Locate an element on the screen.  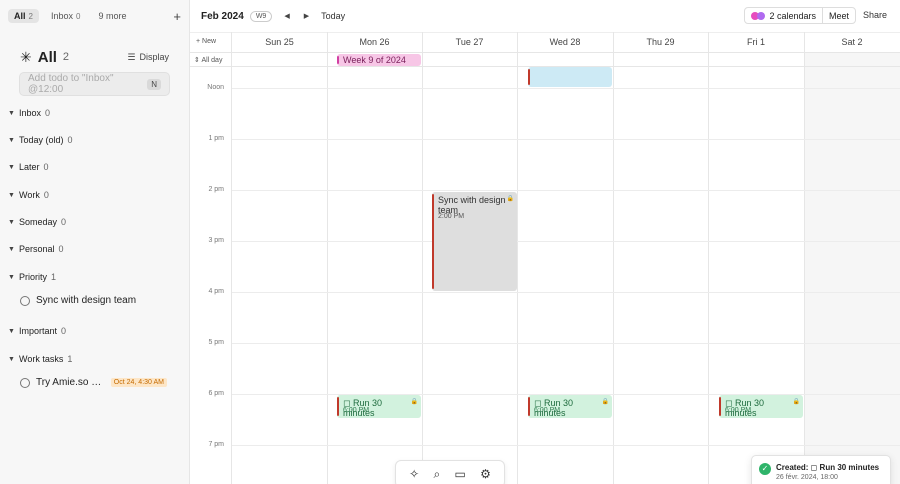
time-label: Noon is located at coordinates (215, 87).